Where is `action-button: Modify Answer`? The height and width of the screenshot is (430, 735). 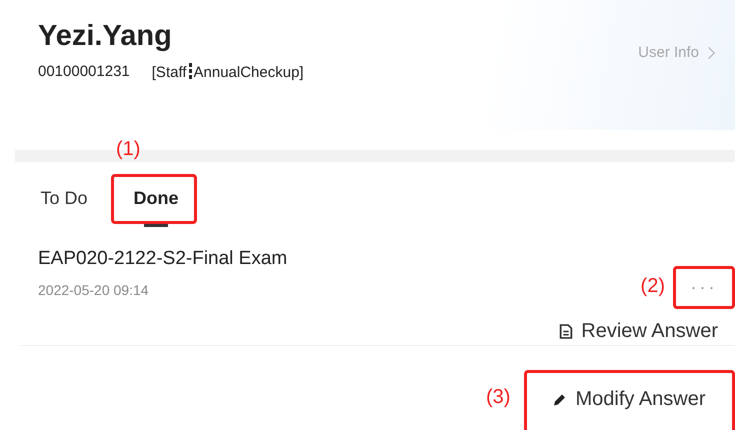 action-button: Modify Answer is located at coordinates (629, 400).